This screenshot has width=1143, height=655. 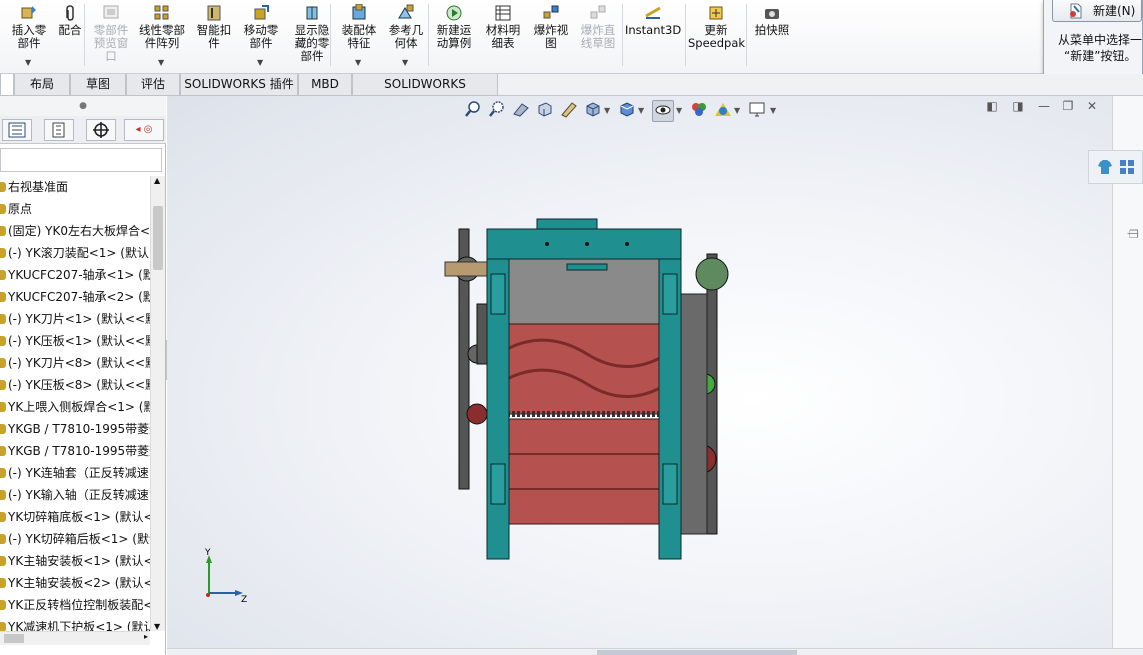 What do you see at coordinates (627, 111) in the screenshot?
I see `display-style-icon` at bounding box center [627, 111].